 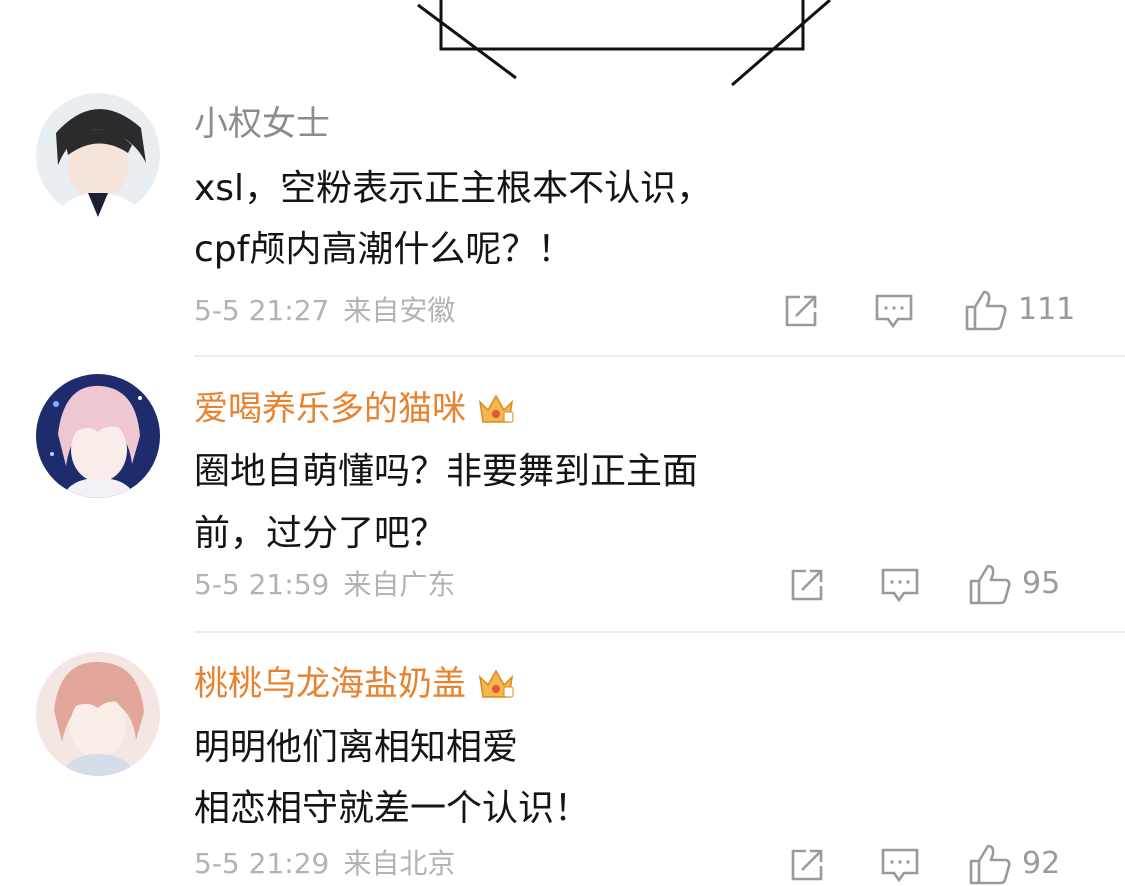 What do you see at coordinates (399, 863) in the screenshot?
I see `comment-location: 来自北京` at bounding box center [399, 863].